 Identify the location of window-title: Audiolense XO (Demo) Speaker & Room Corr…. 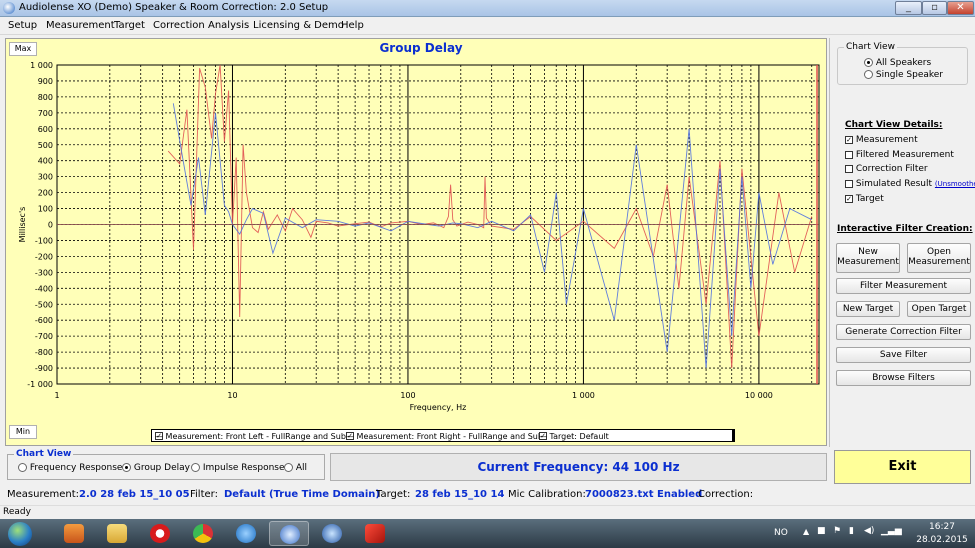
(174, 7).